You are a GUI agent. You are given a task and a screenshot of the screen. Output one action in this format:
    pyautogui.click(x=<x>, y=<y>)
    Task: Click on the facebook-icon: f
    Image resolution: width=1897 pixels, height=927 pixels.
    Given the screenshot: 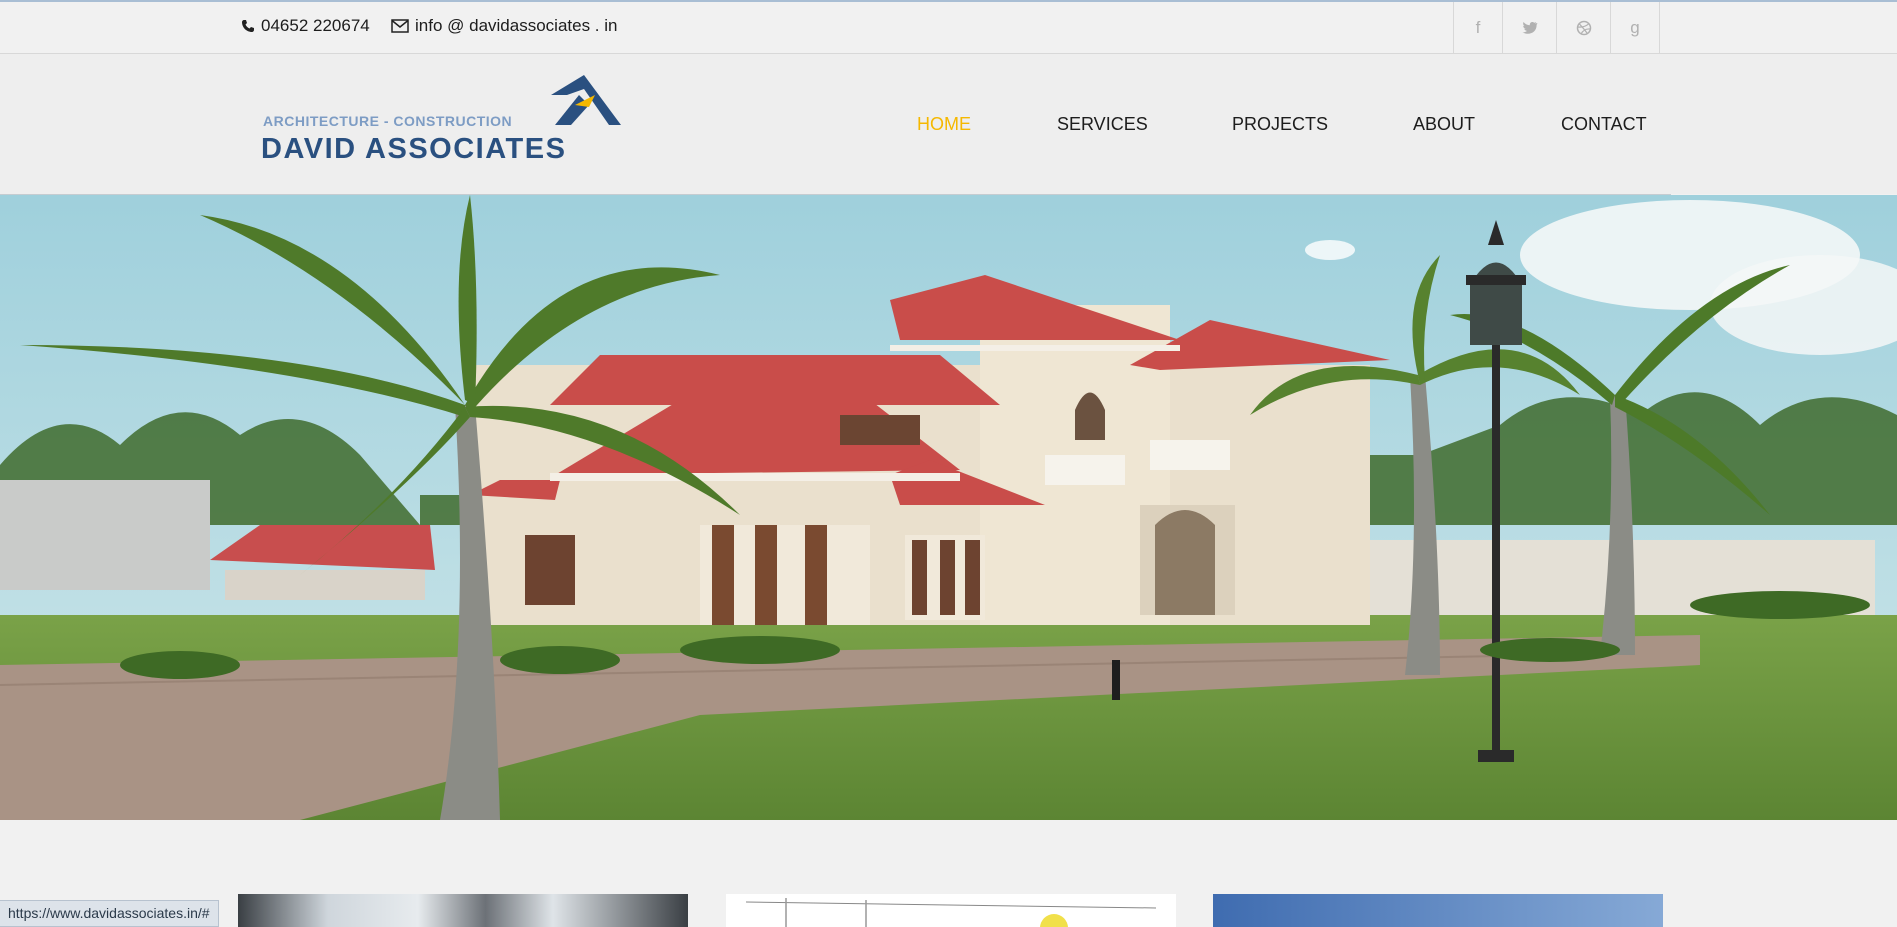 What is the action you would take?
    pyautogui.click(x=1478, y=27)
    